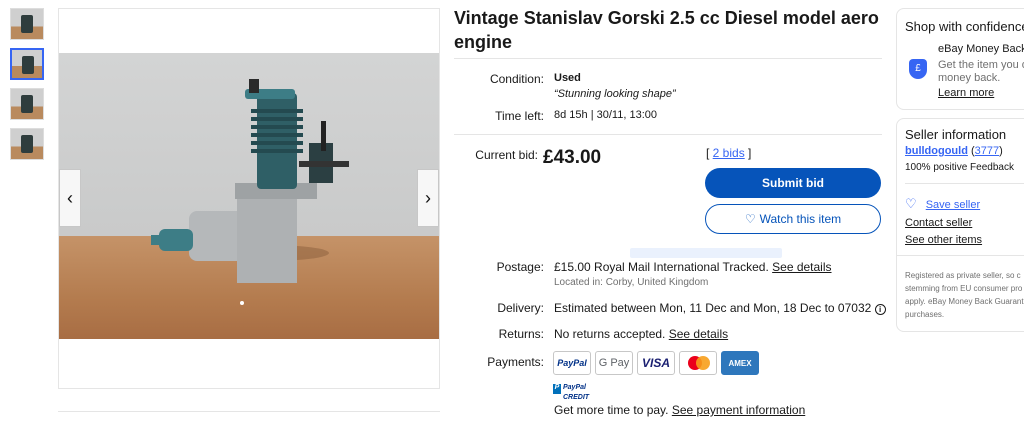 The height and width of the screenshot is (426, 1024). I want to click on submit-bid-button: Submit bid, so click(793, 183).